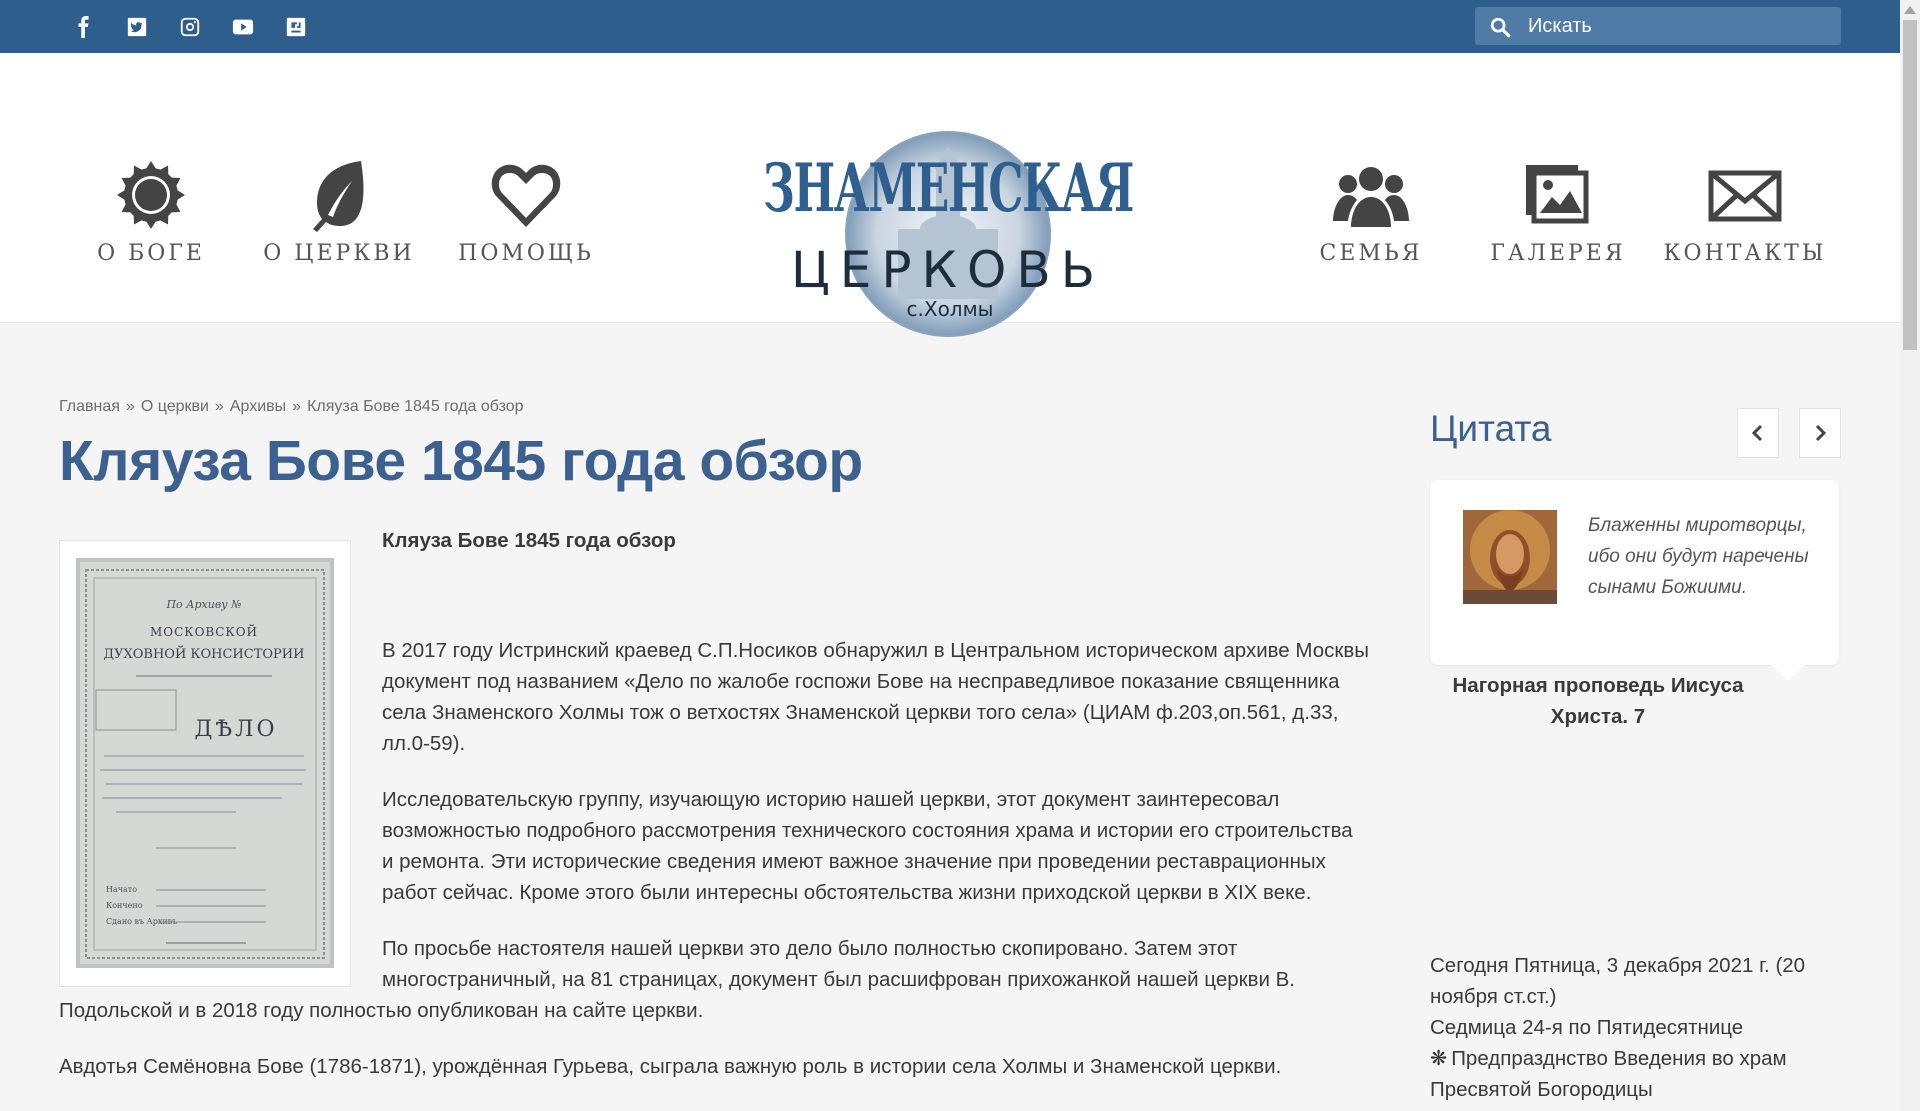 This screenshot has height=1111, width=1920. Describe the element at coordinates (1510, 557) in the screenshot. I see `icon-of-christ-image` at that location.